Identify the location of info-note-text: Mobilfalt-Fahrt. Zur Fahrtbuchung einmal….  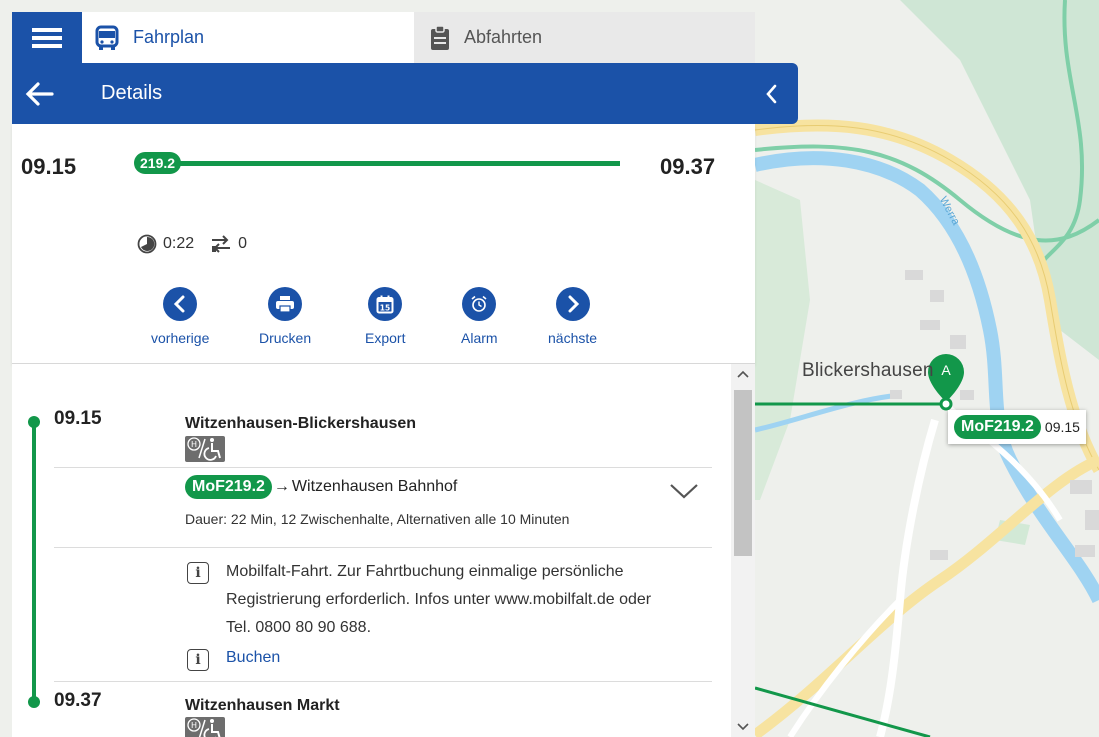
(439, 599).